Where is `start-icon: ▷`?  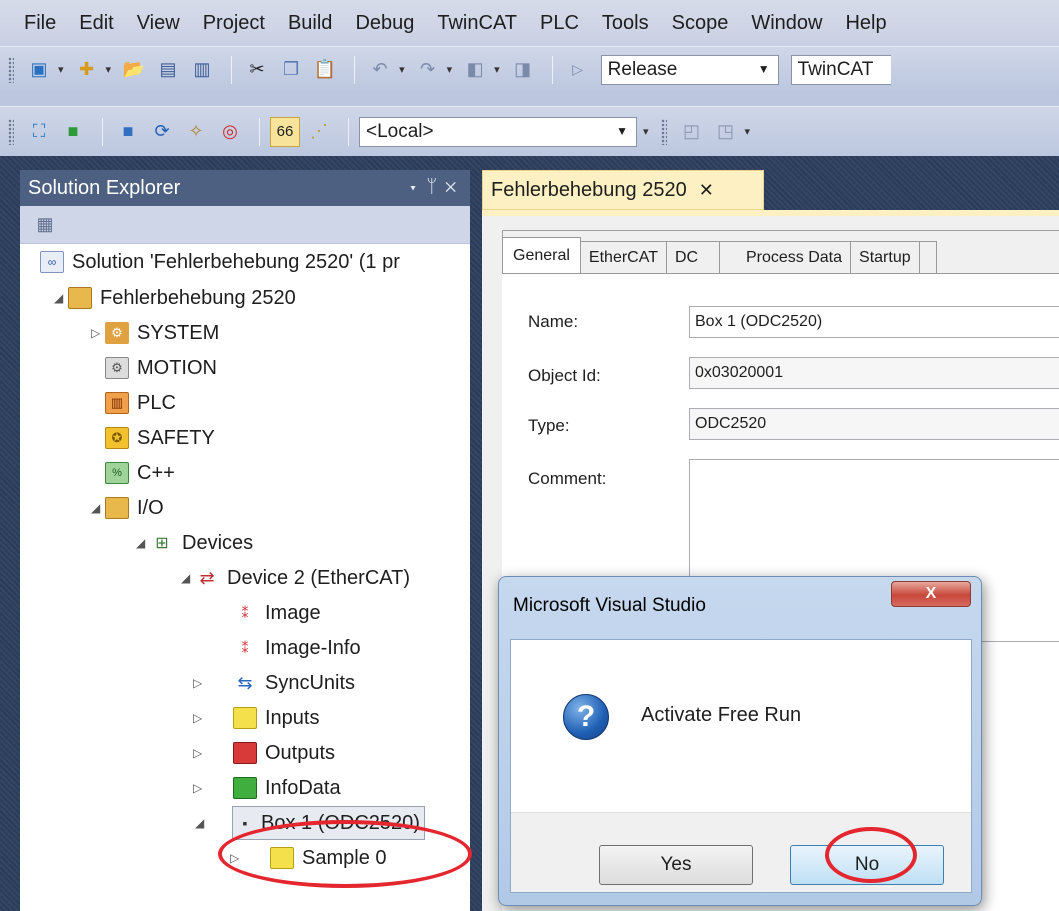
start-icon: ▷ is located at coordinates (578, 70).